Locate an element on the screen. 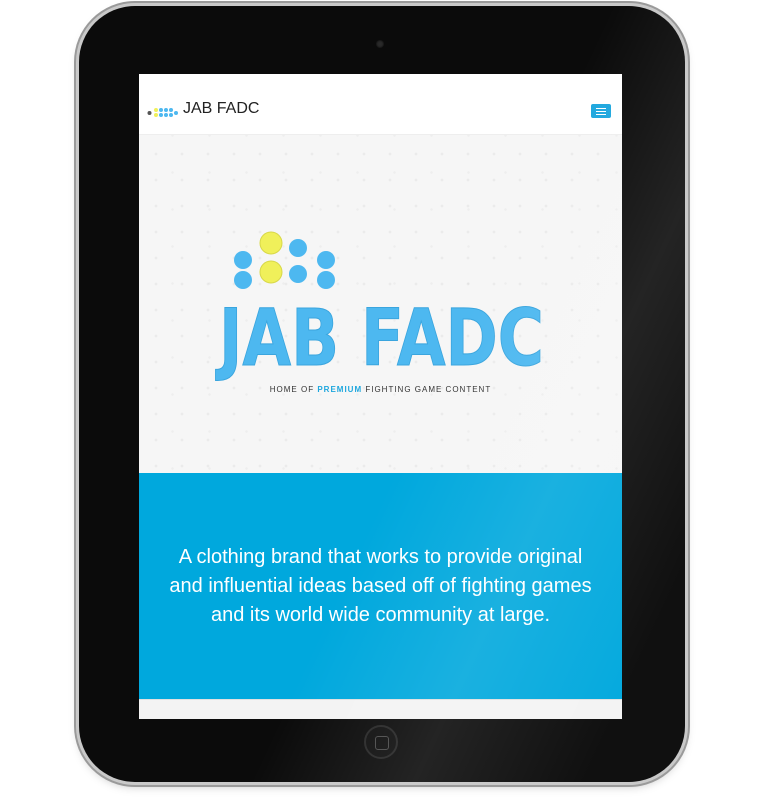 The width and height of the screenshot is (770, 800). tagline-suffix: FIGHTING GAME CONTENT is located at coordinates (427, 389).